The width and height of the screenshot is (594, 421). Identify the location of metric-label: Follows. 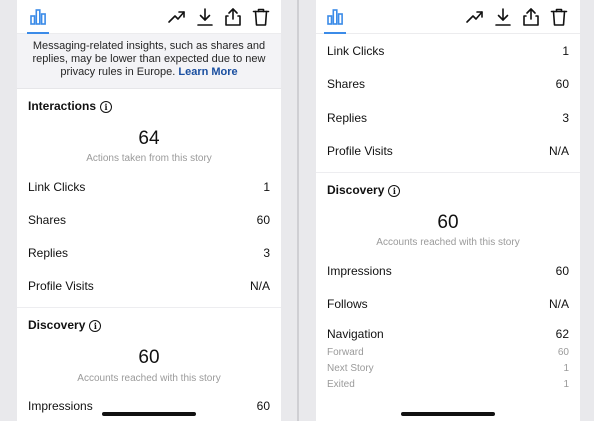
(347, 304).